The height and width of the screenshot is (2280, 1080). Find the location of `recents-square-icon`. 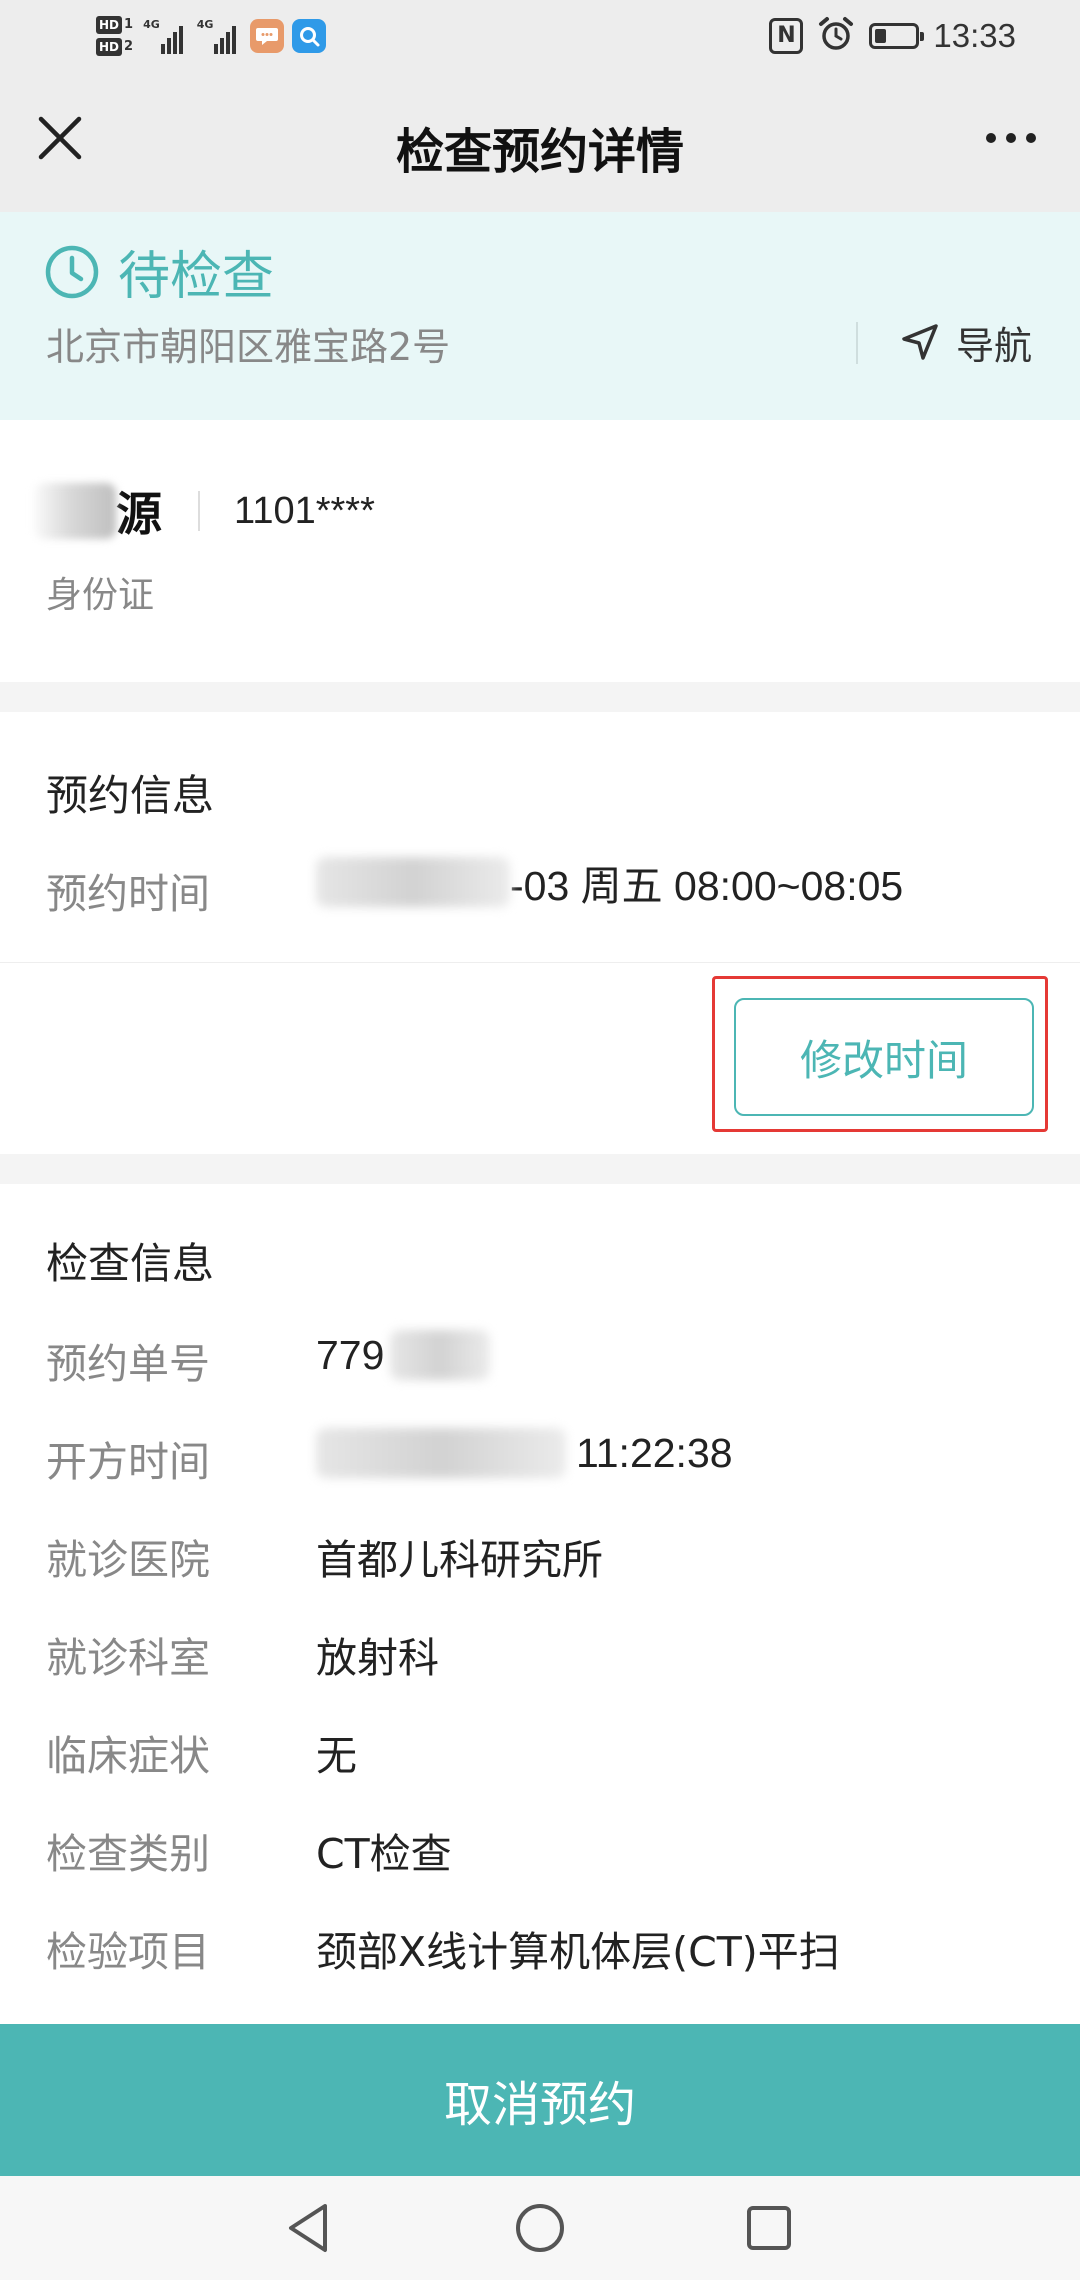

recents-square-icon is located at coordinates (769, 2228).